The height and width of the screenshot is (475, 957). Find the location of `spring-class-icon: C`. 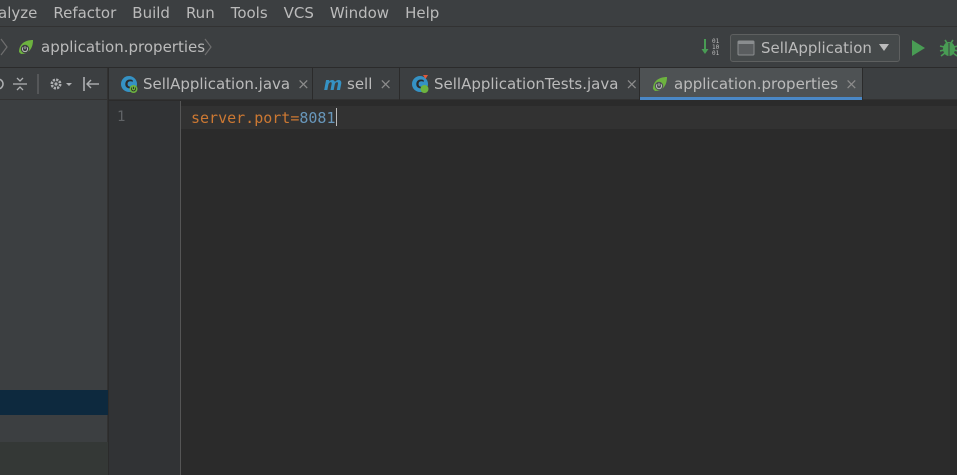

spring-class-icon: C is located at coordinates (129, 84).